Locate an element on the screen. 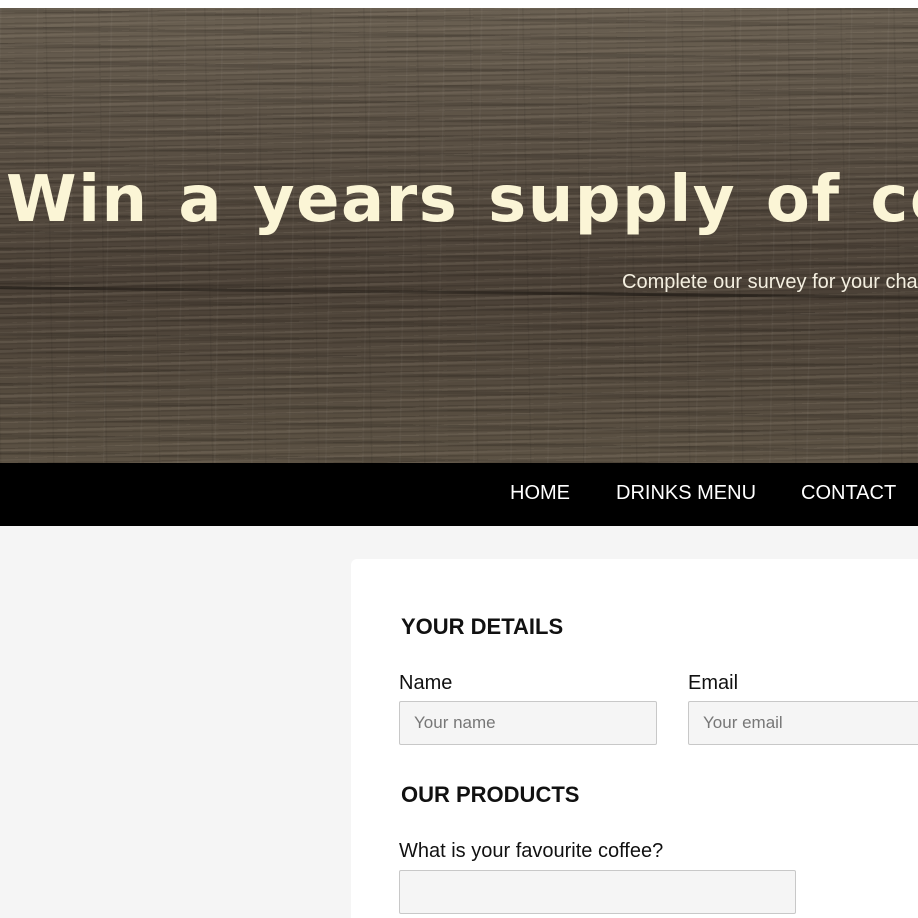  nav-item-home: HOME is located at coordinates (540, 493).